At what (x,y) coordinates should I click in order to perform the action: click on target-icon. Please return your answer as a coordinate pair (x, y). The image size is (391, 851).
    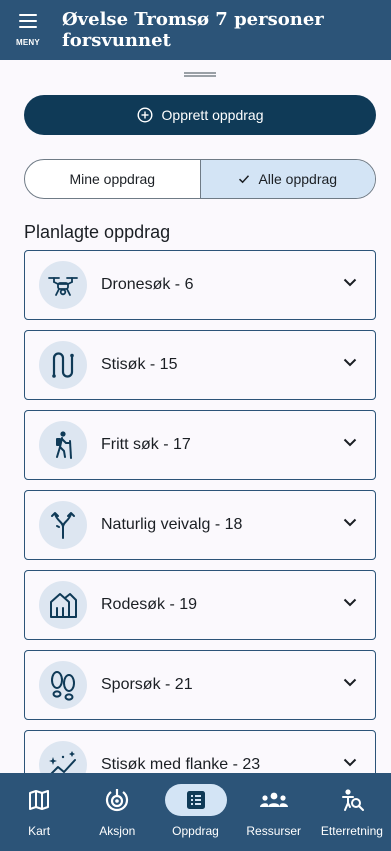
    Looking at the image, I should click on (117, 800).